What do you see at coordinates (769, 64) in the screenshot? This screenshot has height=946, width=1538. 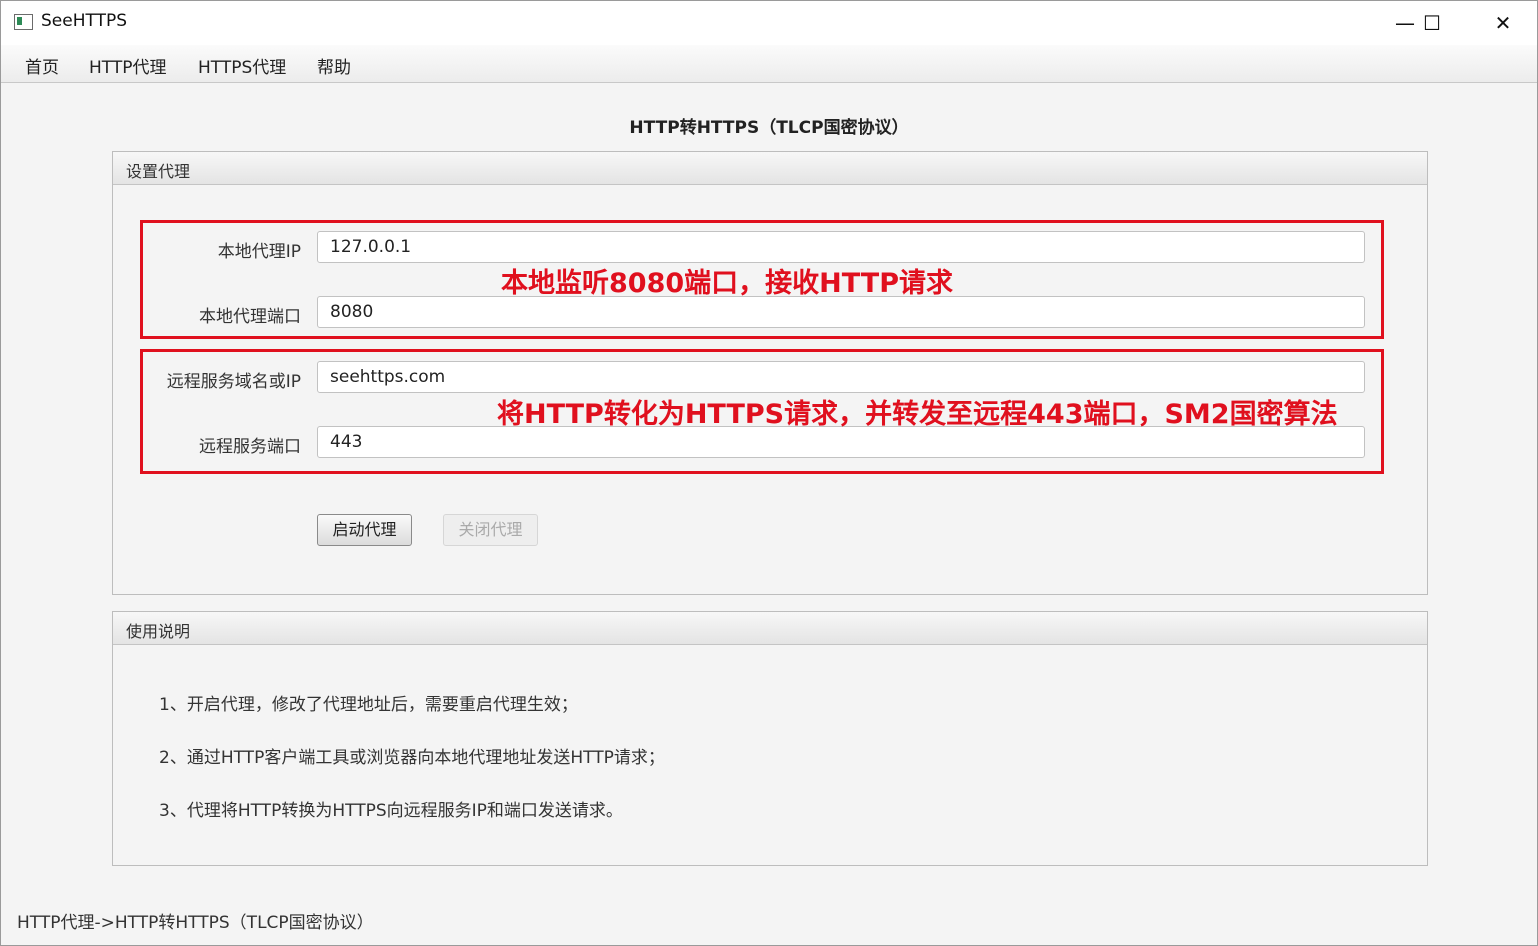 I see `menu-bar: 首页 HTTP代理 HTTPS代理 帮助` at bounding box center [769, 64].